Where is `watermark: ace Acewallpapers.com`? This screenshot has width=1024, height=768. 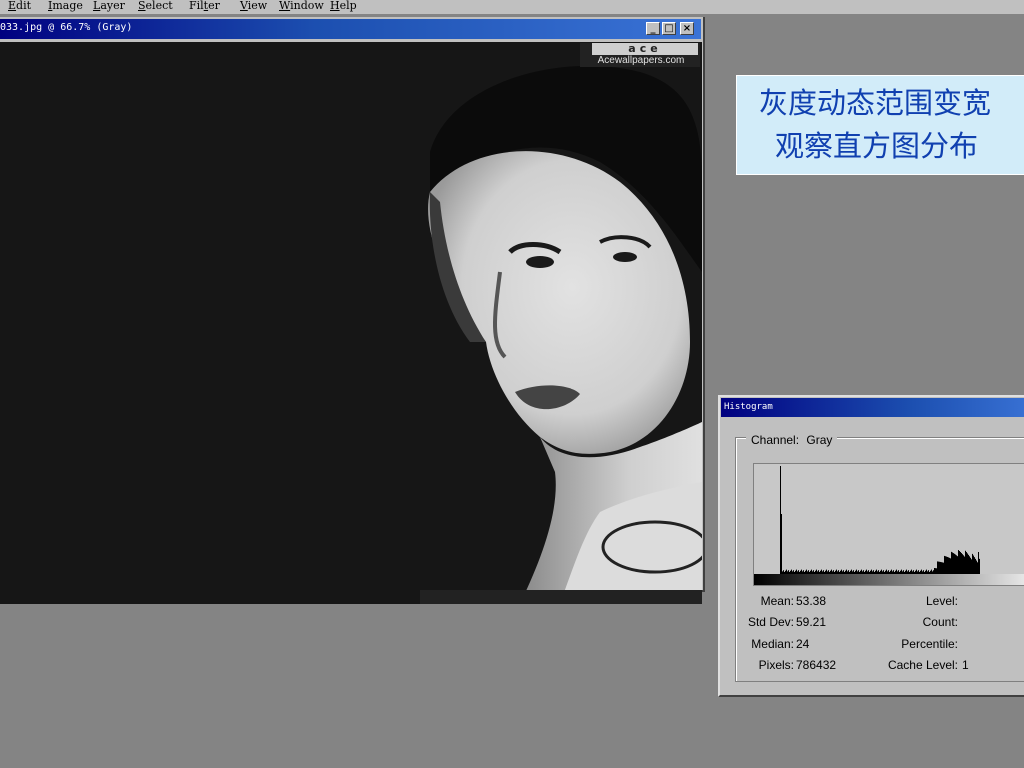
watermark: ace Acewallpapers.com is located at coordinates (640, 55).